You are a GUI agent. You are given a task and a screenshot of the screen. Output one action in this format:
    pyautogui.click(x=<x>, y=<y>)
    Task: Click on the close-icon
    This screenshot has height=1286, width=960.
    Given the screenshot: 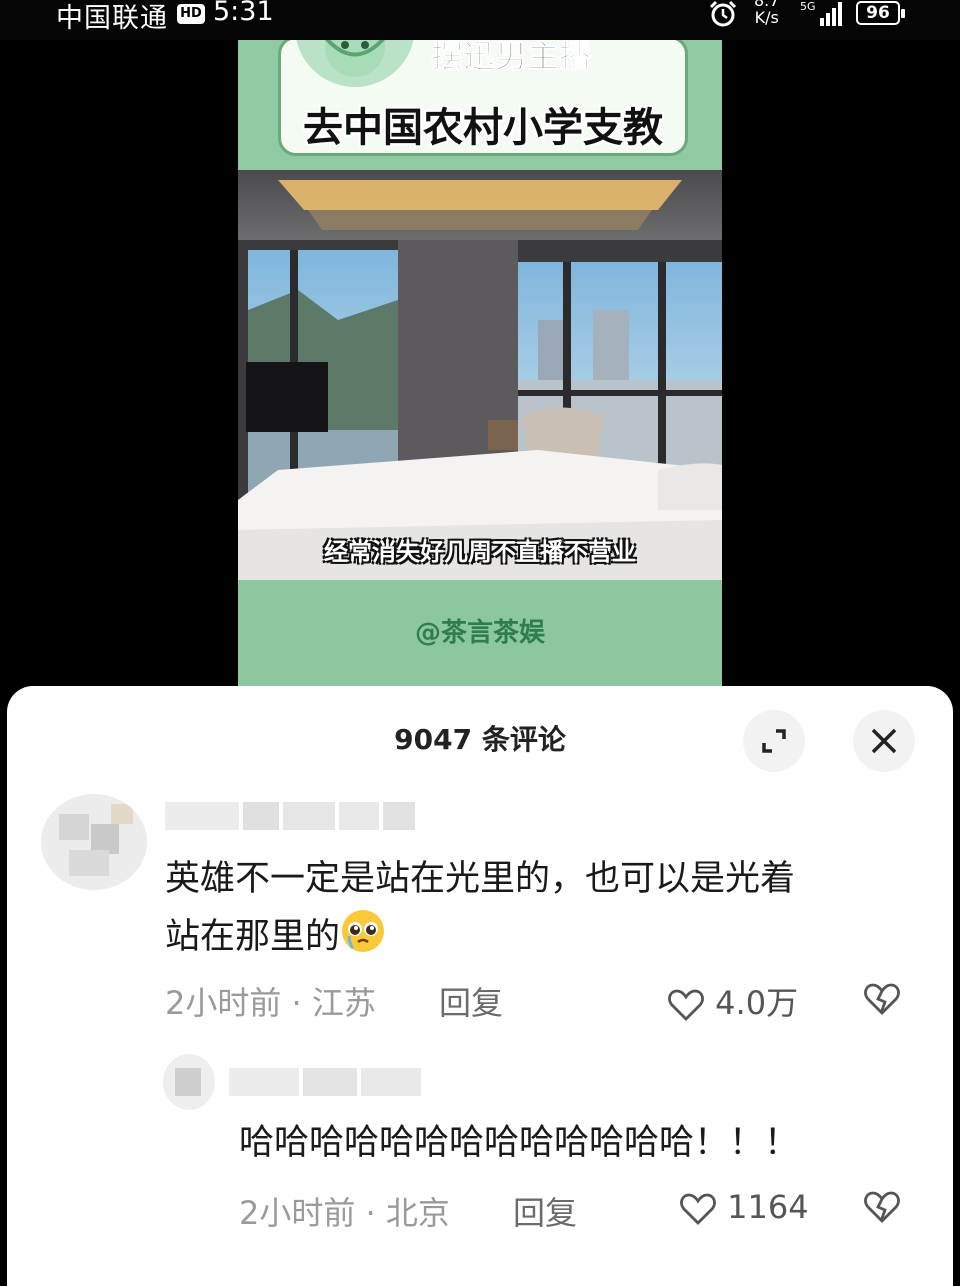 What is the action you would take?
    pyautogui.click(x=884, y=741)
    